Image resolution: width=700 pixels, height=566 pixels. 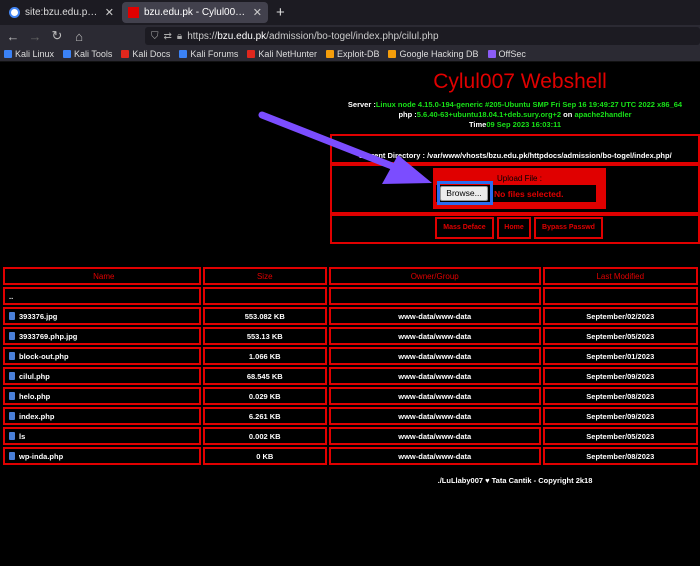 I want to click on header-name: Name, so click(x=102, y=276).